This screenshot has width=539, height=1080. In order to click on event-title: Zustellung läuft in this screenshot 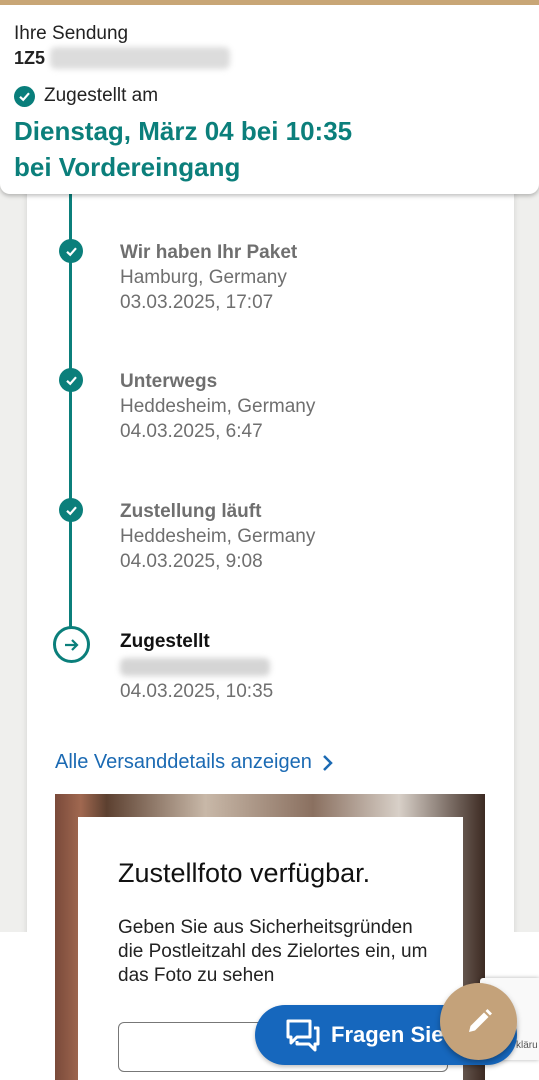, I will do `click(191, 511)`.